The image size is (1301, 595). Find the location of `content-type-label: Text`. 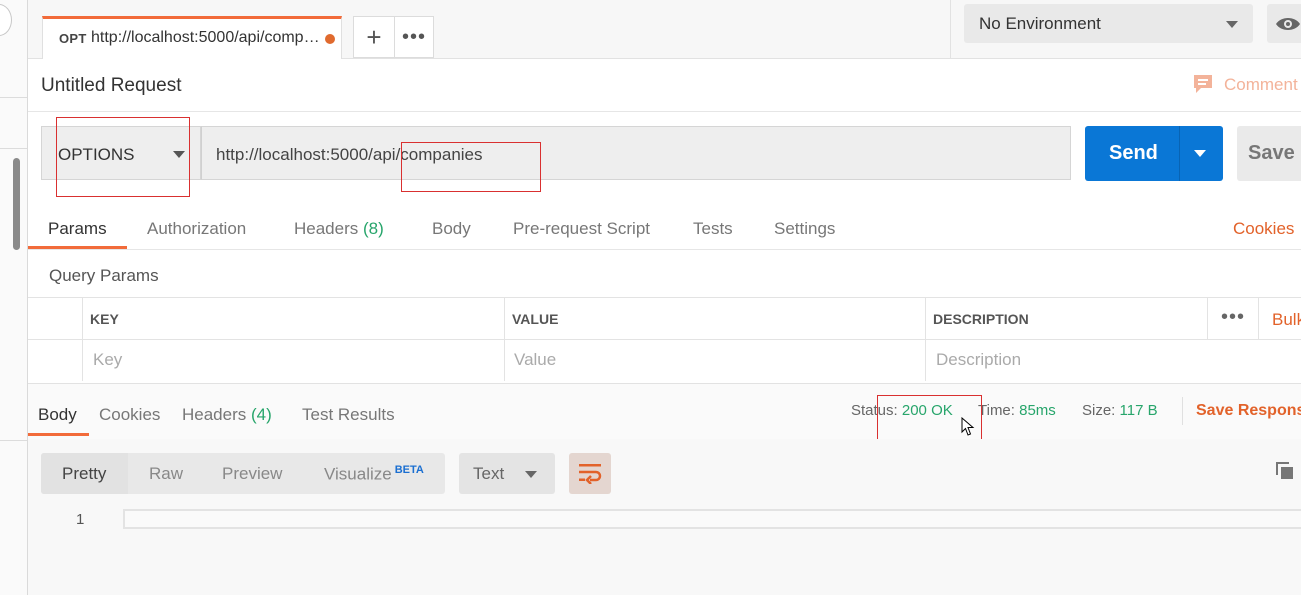

content-type-label: Text is located at coordinates (489, 473).